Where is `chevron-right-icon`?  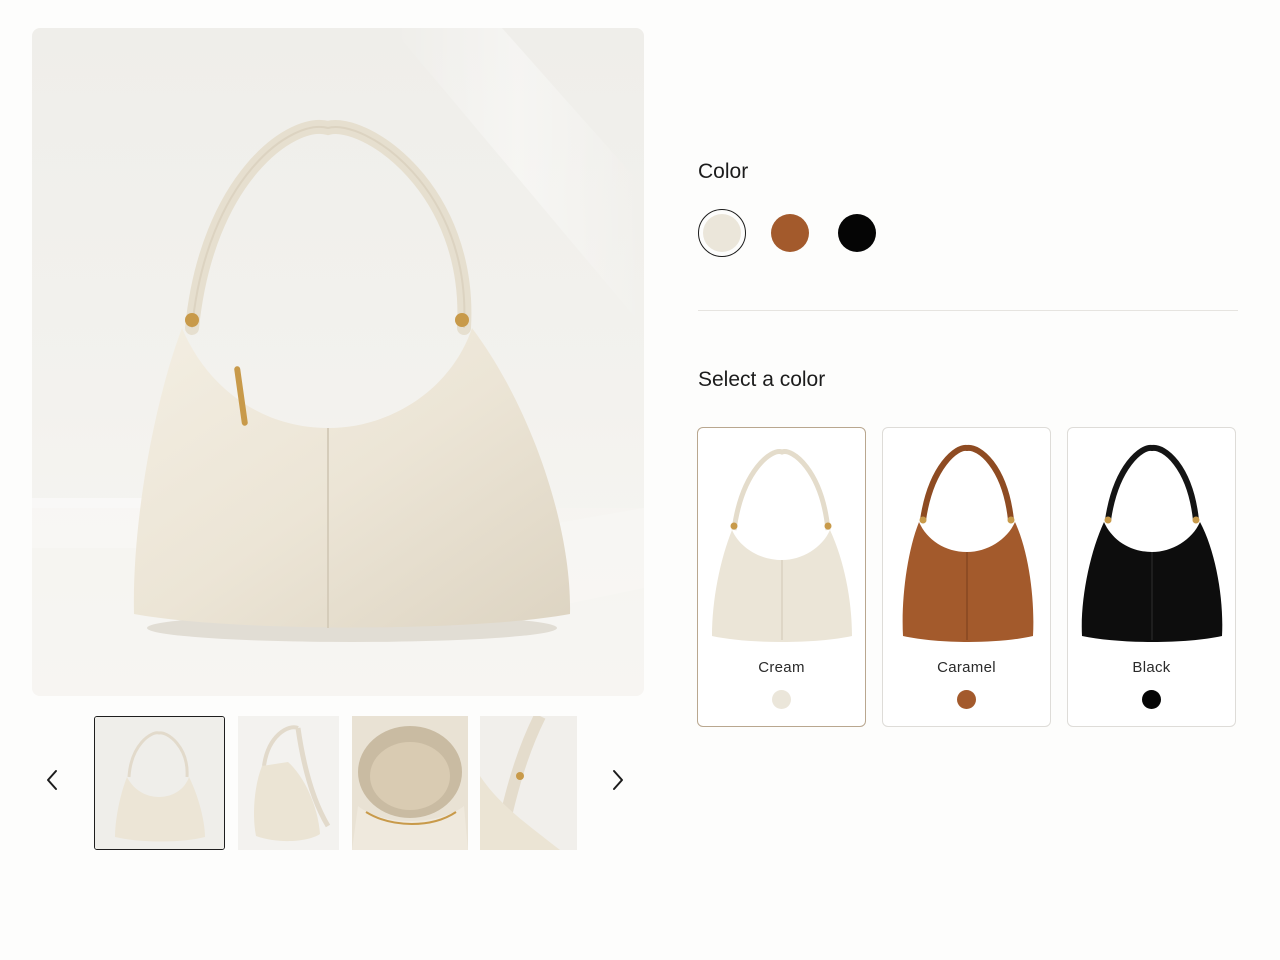 chevron-right-icon is located at coordinates (618, 780).